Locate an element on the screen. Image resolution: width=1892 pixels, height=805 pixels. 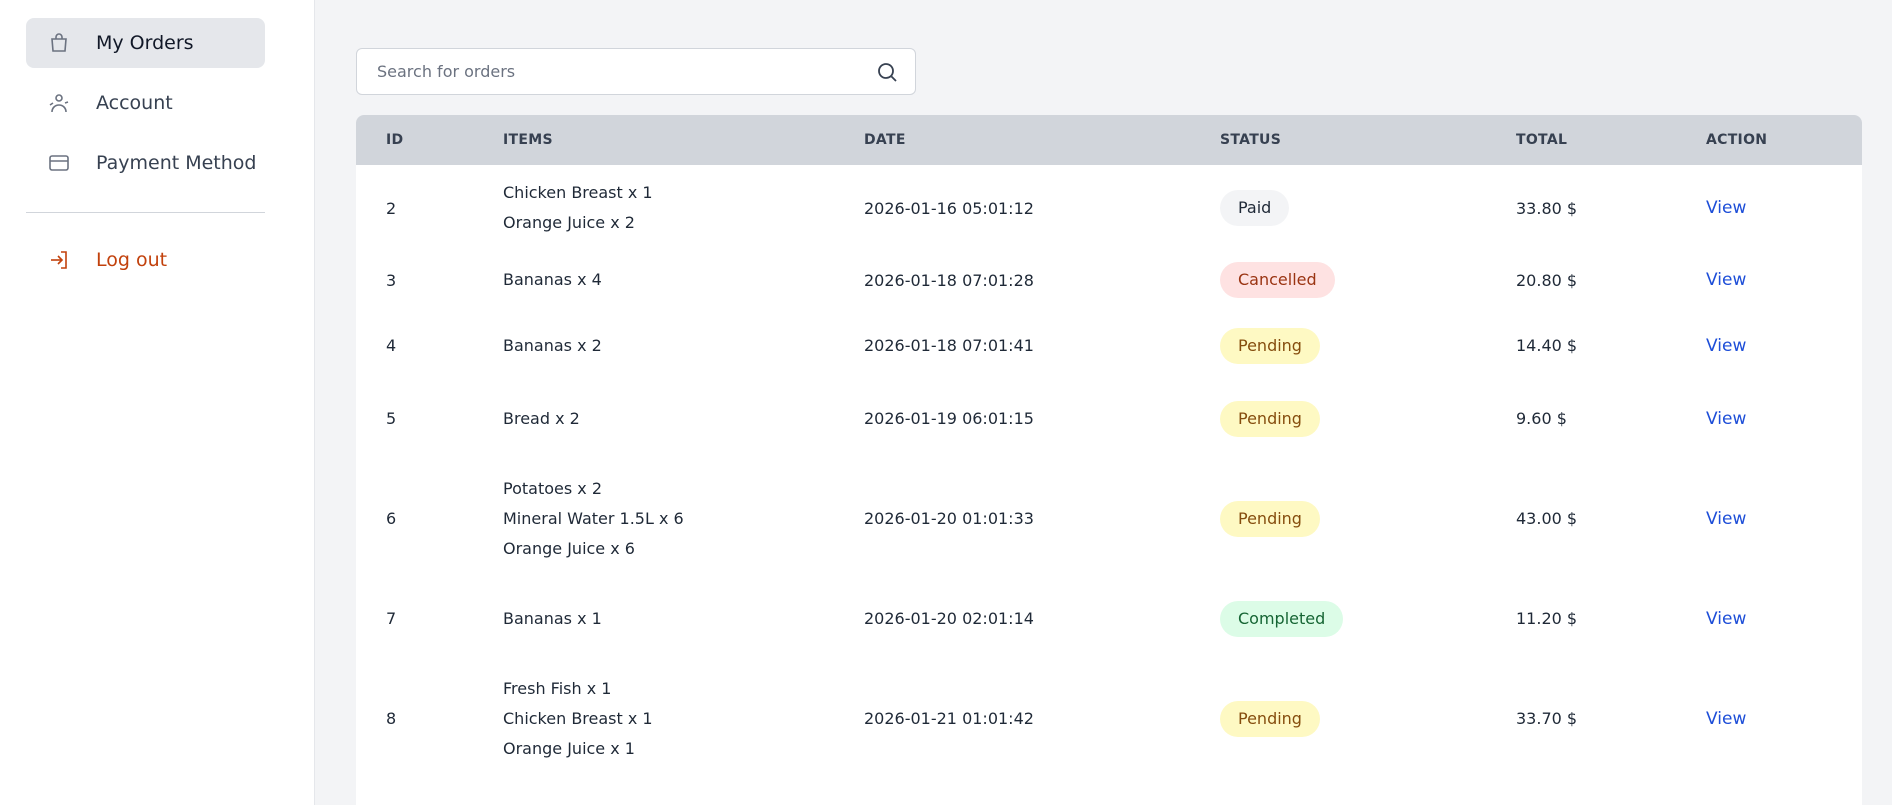
order-date-cell: 2026-01-18 07:01:41 is located at coordinates (949, 345).